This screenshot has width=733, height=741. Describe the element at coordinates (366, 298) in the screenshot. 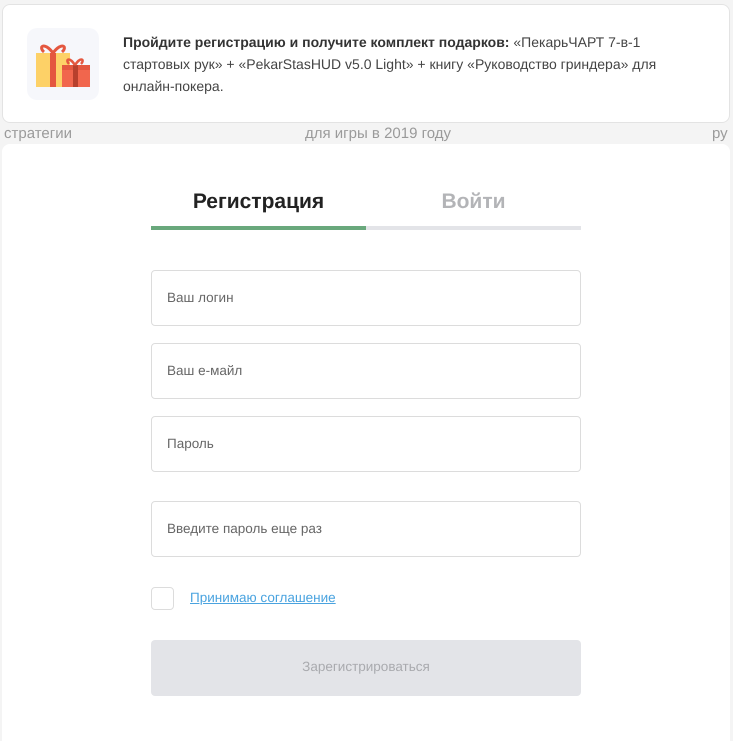

I see `input-field: Ваш логин` at that location.